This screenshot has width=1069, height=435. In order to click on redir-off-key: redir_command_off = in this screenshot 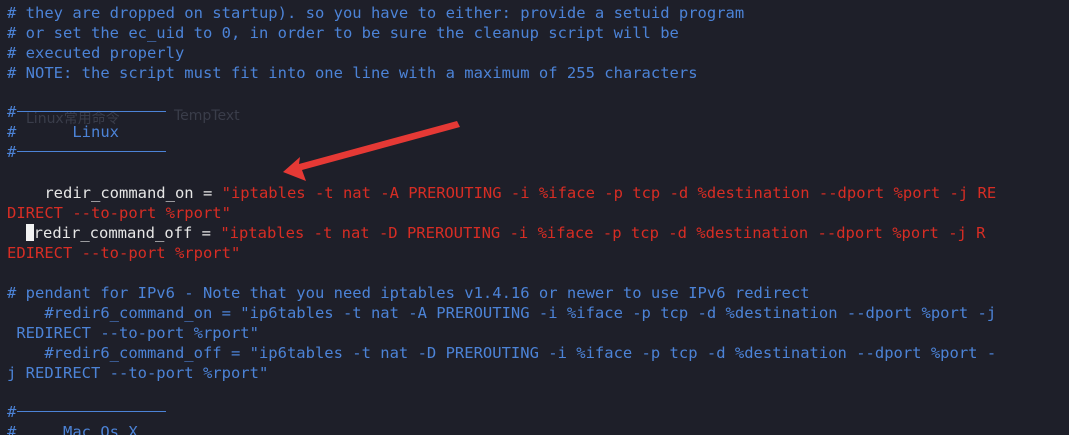, I will do `click(127, 233)`.